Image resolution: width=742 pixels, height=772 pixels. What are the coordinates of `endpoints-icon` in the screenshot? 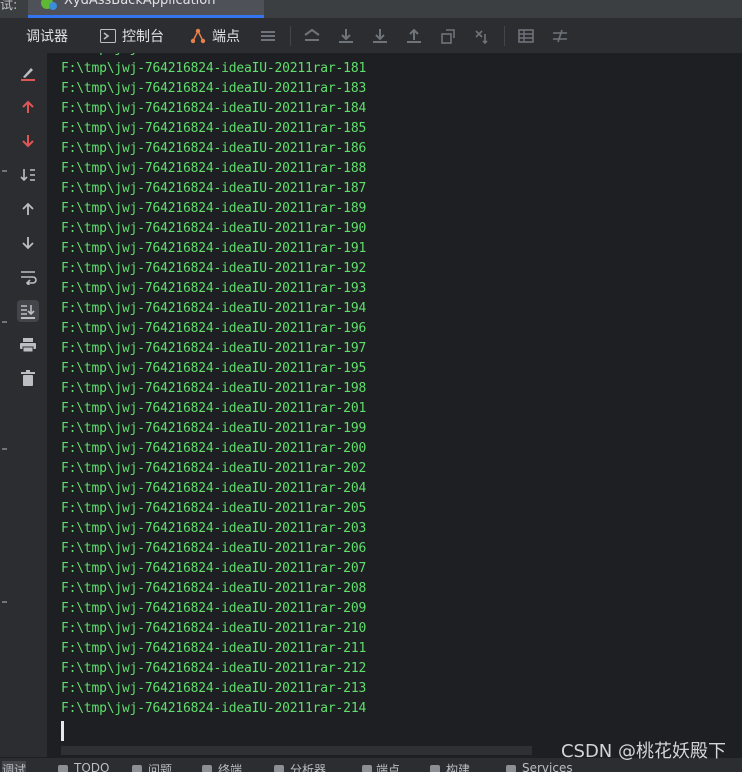 It's located at (198, 35).